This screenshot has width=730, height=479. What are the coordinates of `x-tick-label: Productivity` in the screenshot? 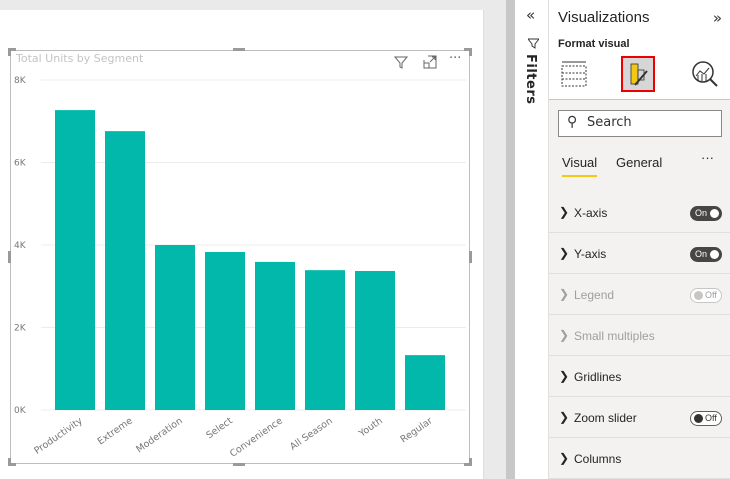 It's located at (58, 436).